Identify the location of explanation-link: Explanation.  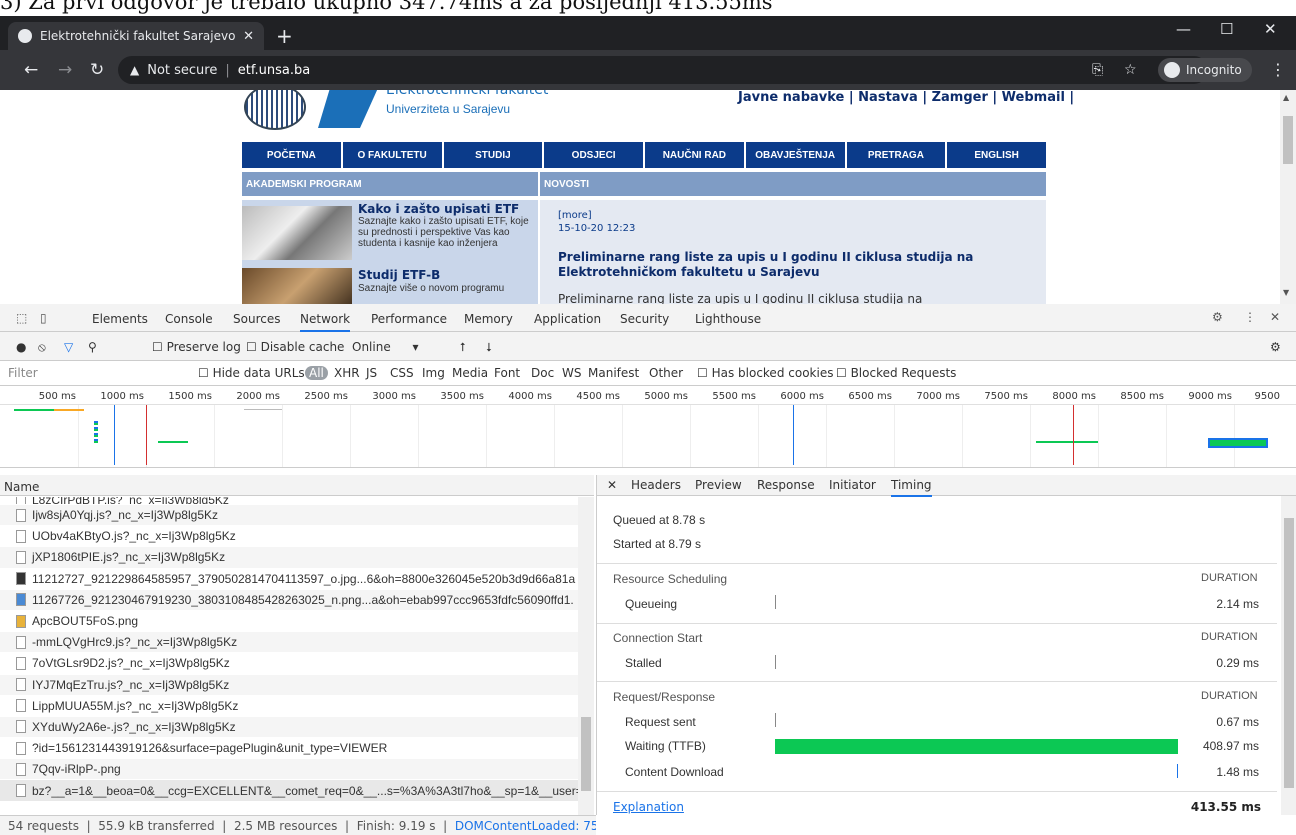
(648, 807).